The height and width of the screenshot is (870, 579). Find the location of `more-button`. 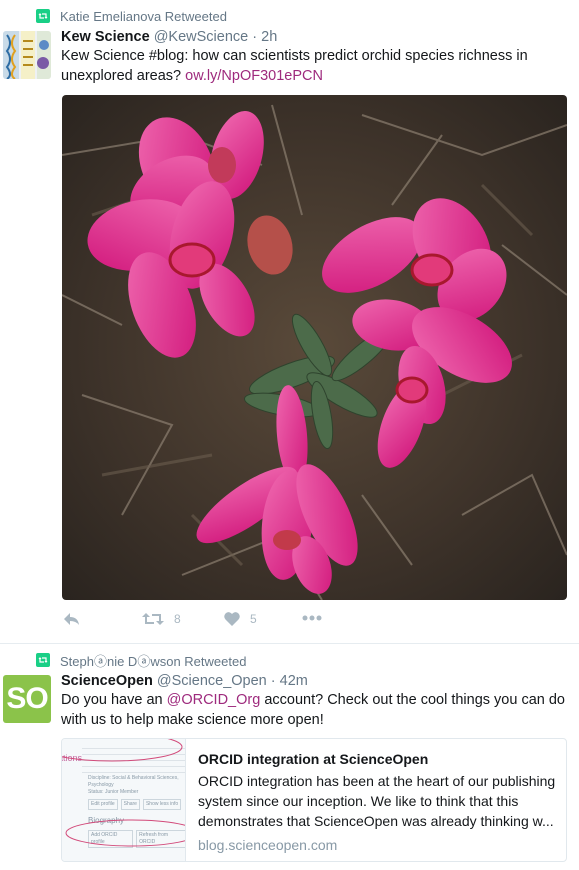

more-button is located at coordinates (312, 618).